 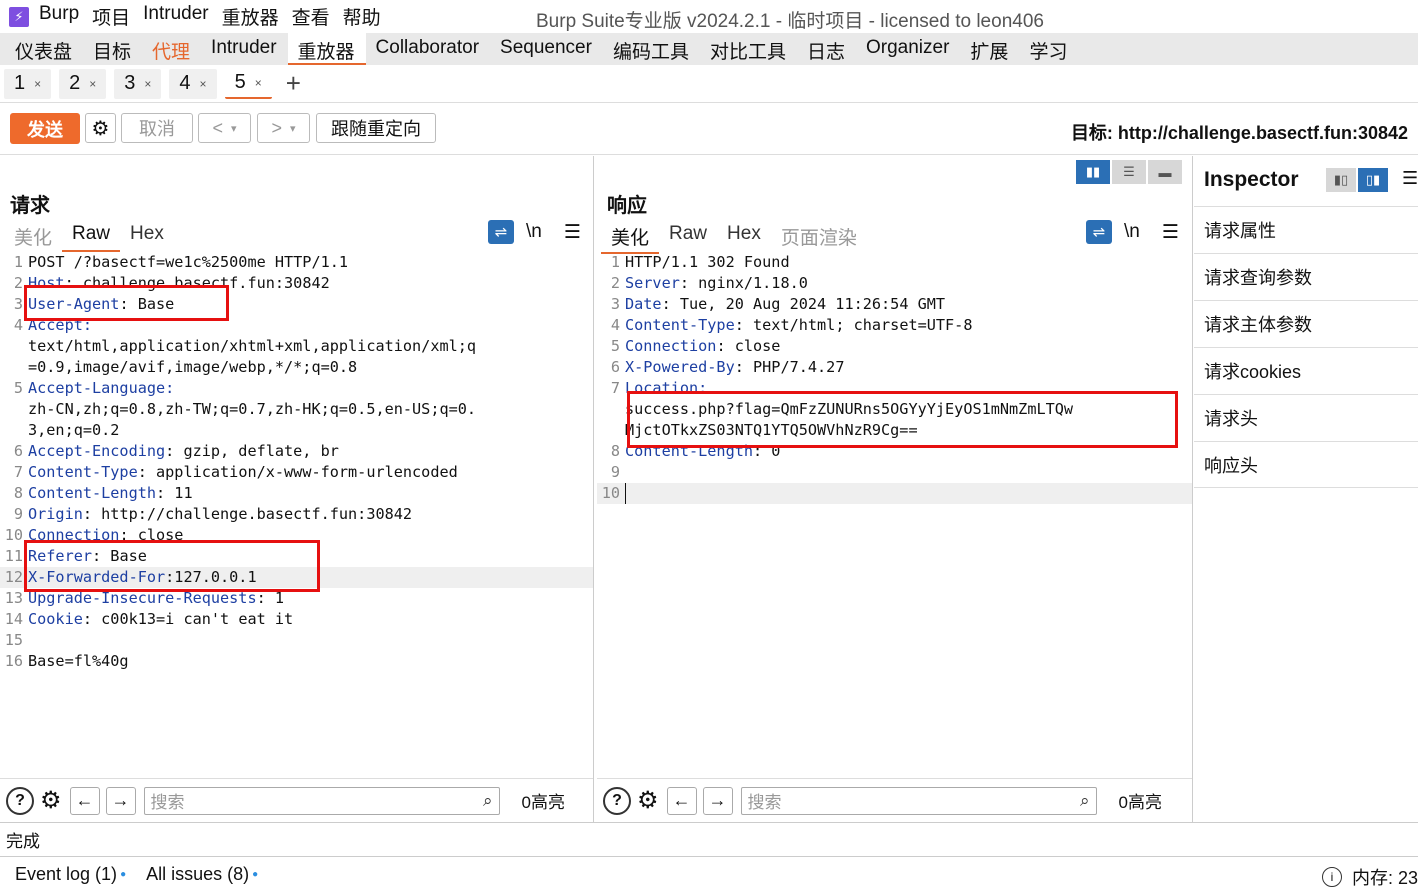 I want to click on menu-intruder: Intruder, so click(x=175, y=16).